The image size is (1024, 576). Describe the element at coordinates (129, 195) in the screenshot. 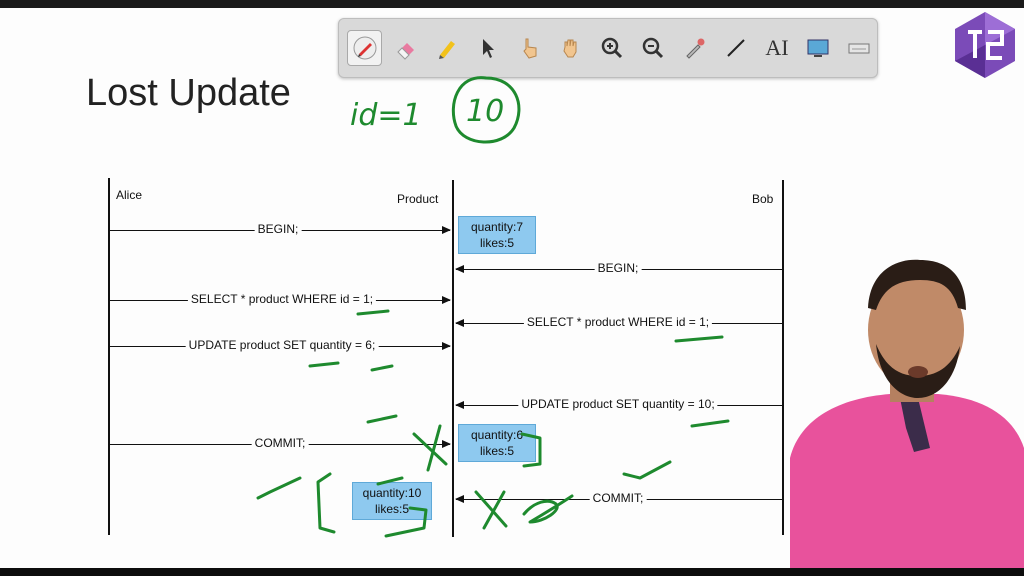

I see `alice-label: Alice` at that location.